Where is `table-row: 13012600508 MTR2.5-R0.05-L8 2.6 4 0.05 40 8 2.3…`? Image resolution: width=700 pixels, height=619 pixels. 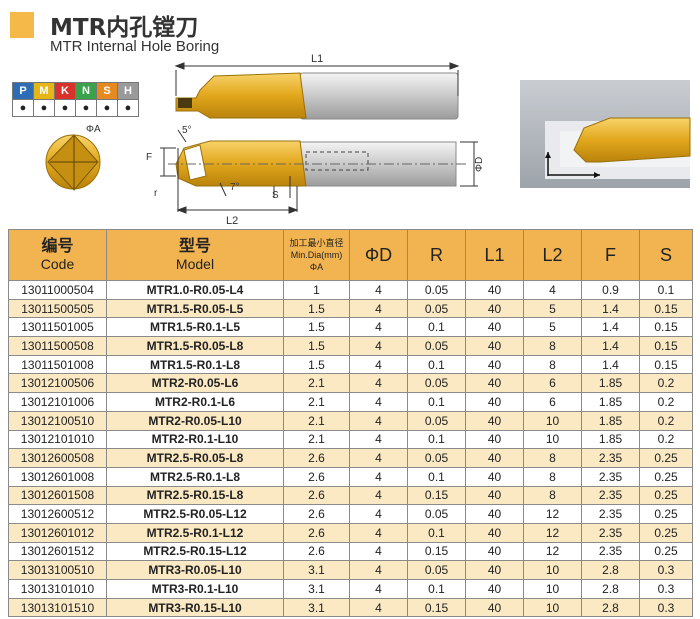 table-row: 13012600508 MTR2.5-R0.05-L8 2.6 4 0.05 40 8 2.3… is located at coordinates (350, 458).